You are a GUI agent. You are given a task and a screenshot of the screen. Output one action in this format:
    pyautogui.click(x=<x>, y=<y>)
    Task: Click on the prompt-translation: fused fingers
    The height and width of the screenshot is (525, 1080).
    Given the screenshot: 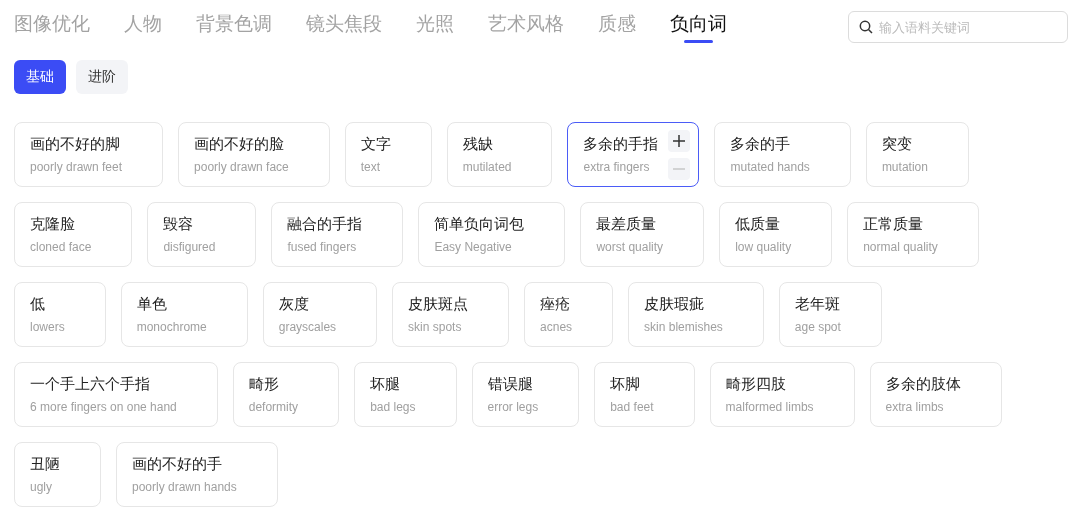 What is the action you would take?
    pyautogui.click(x=322, y=247)
    